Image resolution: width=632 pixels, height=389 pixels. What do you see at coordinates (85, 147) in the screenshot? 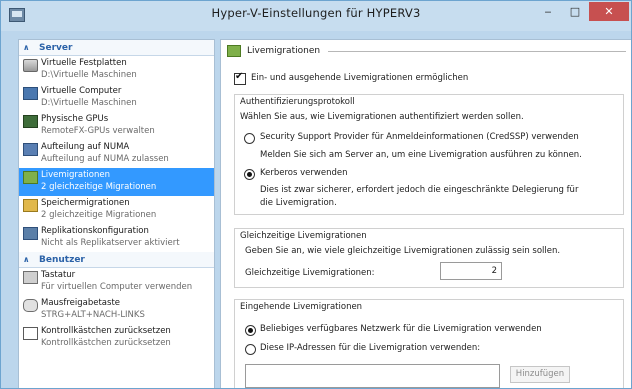
I see `nav-item-label: Aufteilung auf NUMA` at bounding box center [85, 147].